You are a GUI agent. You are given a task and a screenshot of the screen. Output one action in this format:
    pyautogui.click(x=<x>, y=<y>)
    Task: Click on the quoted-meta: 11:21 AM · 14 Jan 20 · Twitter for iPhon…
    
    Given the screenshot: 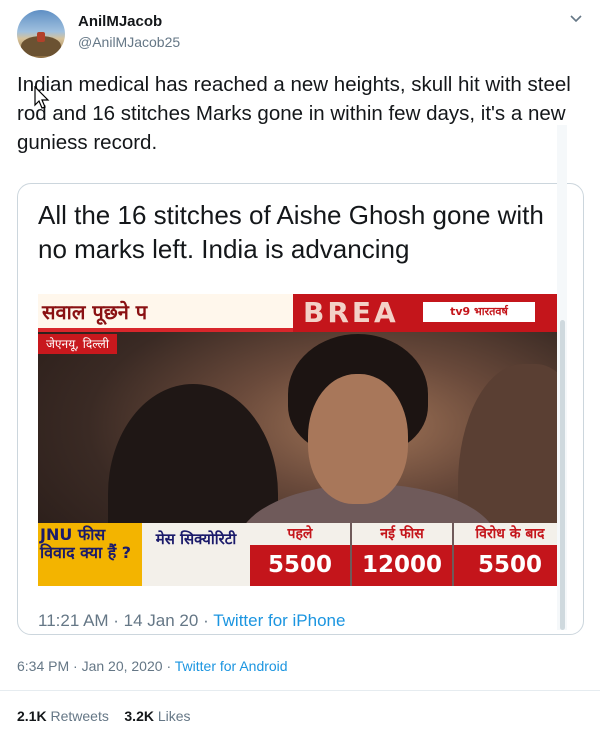 What is the action you would take?
    pyautogui.click(x=191, y=621)
    